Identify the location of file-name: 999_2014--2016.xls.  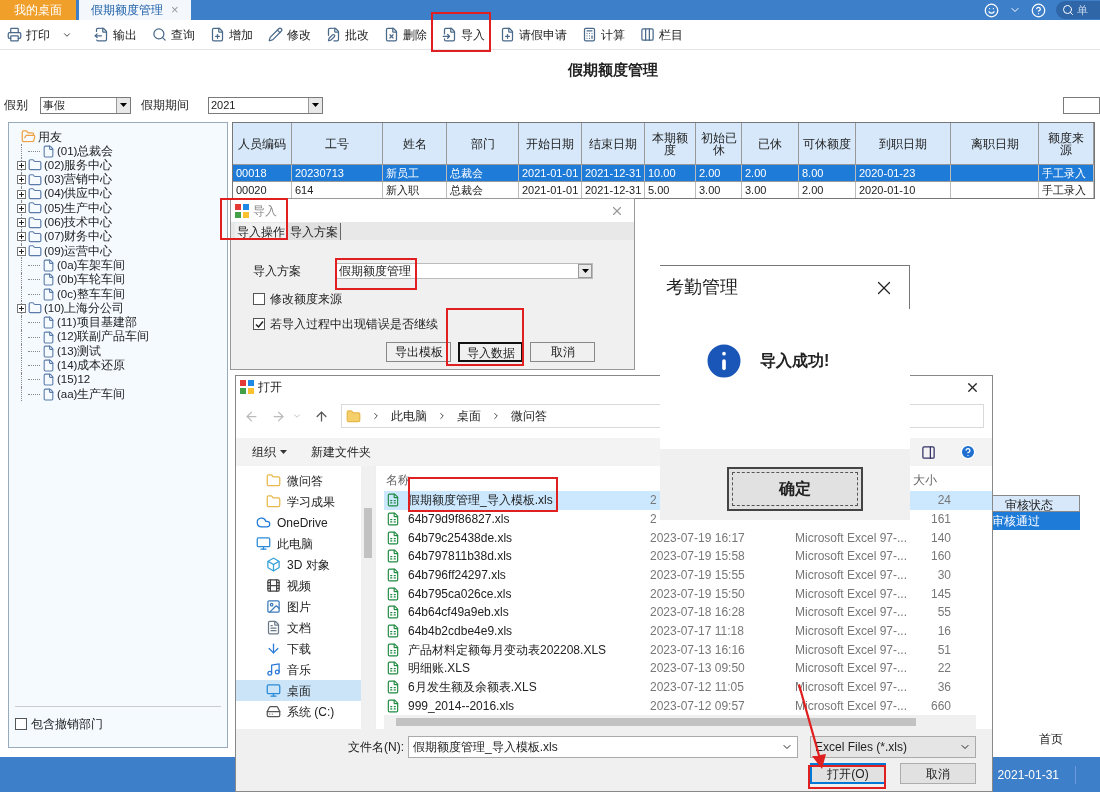
(461, 705).